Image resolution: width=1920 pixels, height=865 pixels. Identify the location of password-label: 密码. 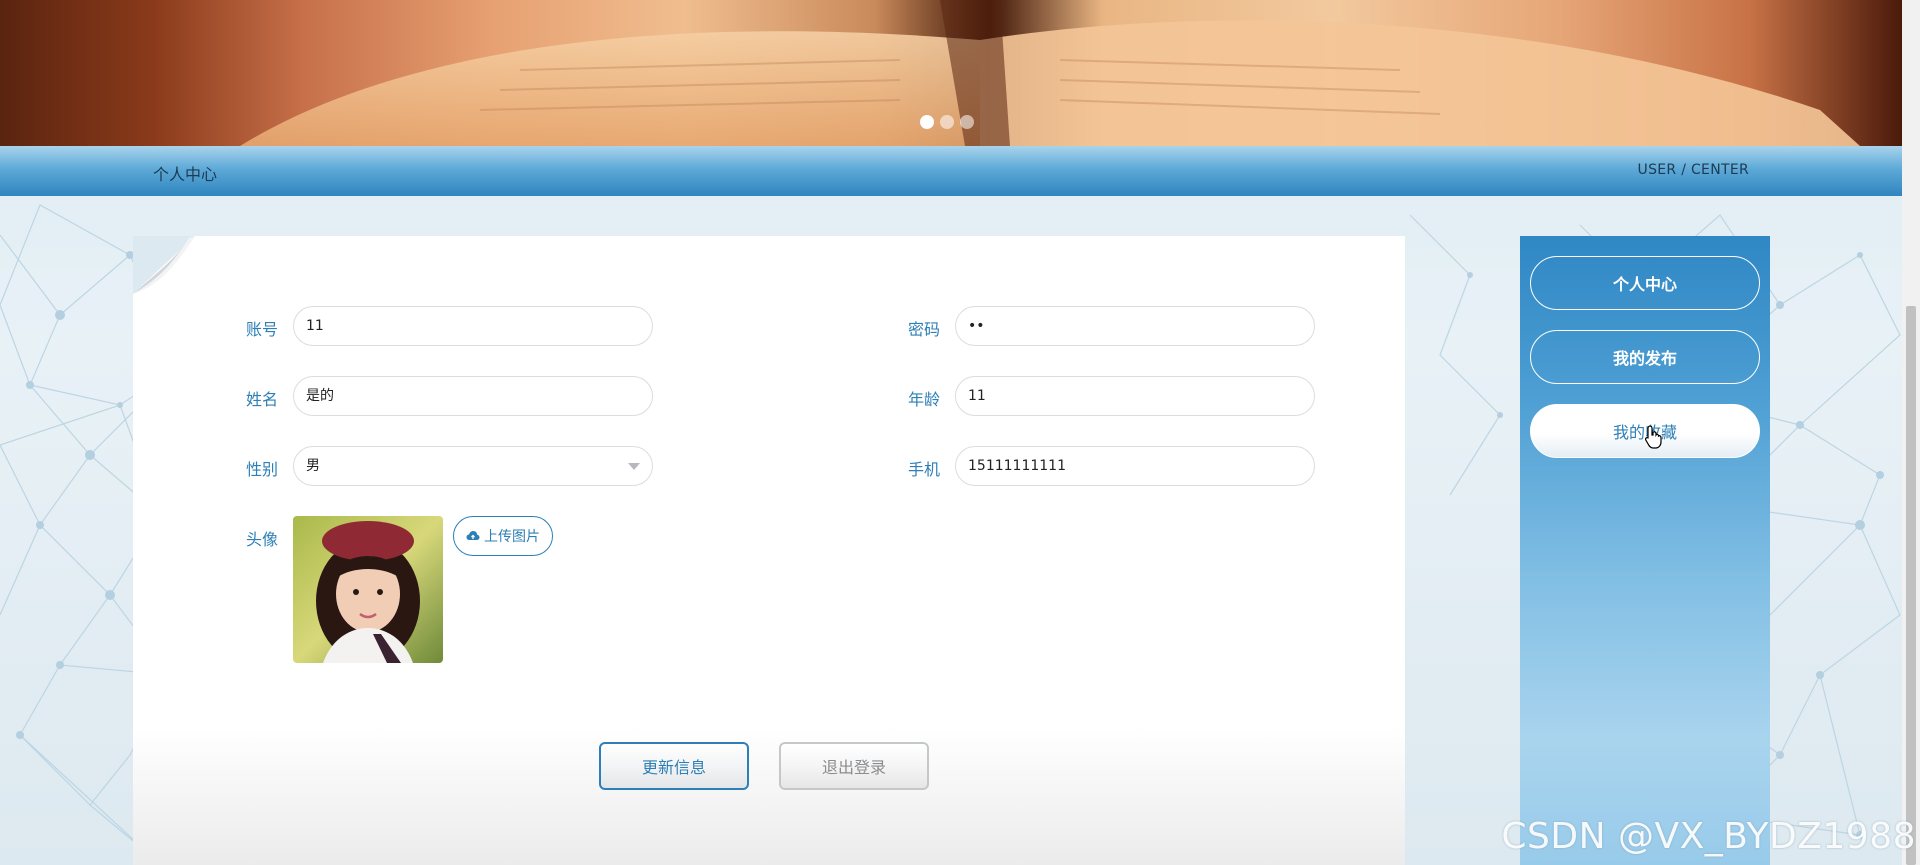
(924, 329).